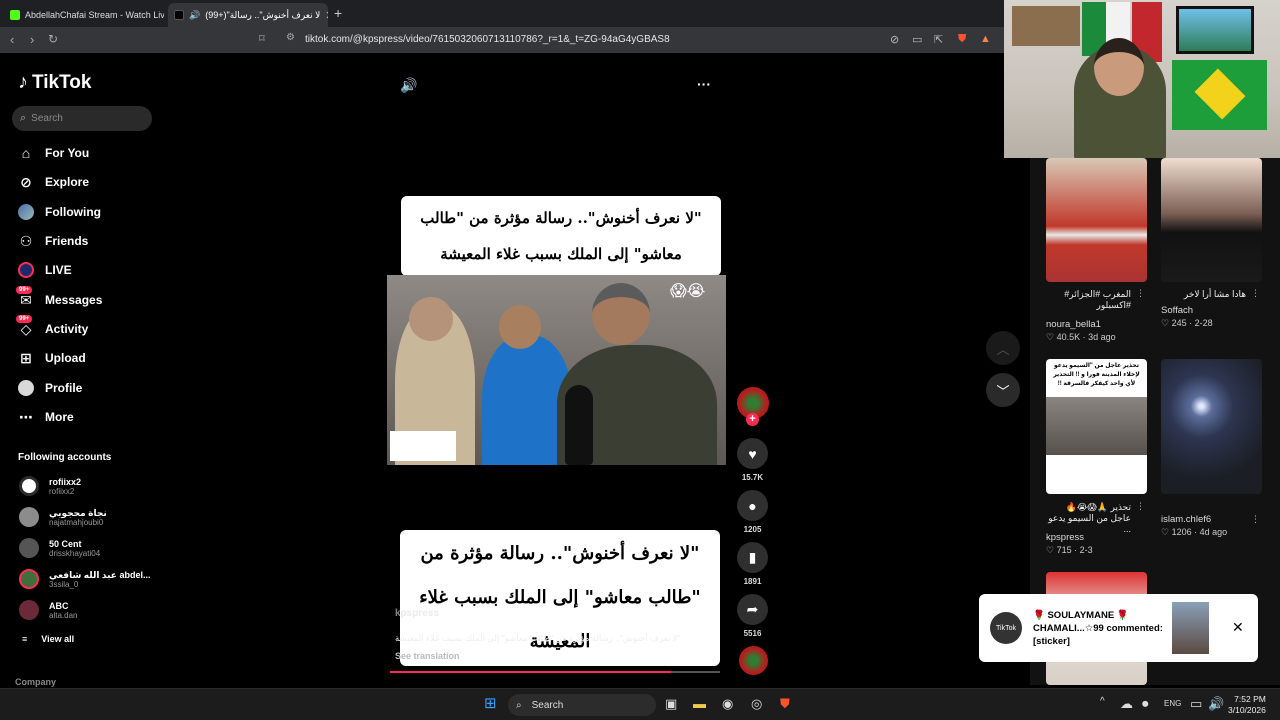  Describe the element at coordinates (938, 39) in the screenshot. I see `share-icon: ⇱` at that location.